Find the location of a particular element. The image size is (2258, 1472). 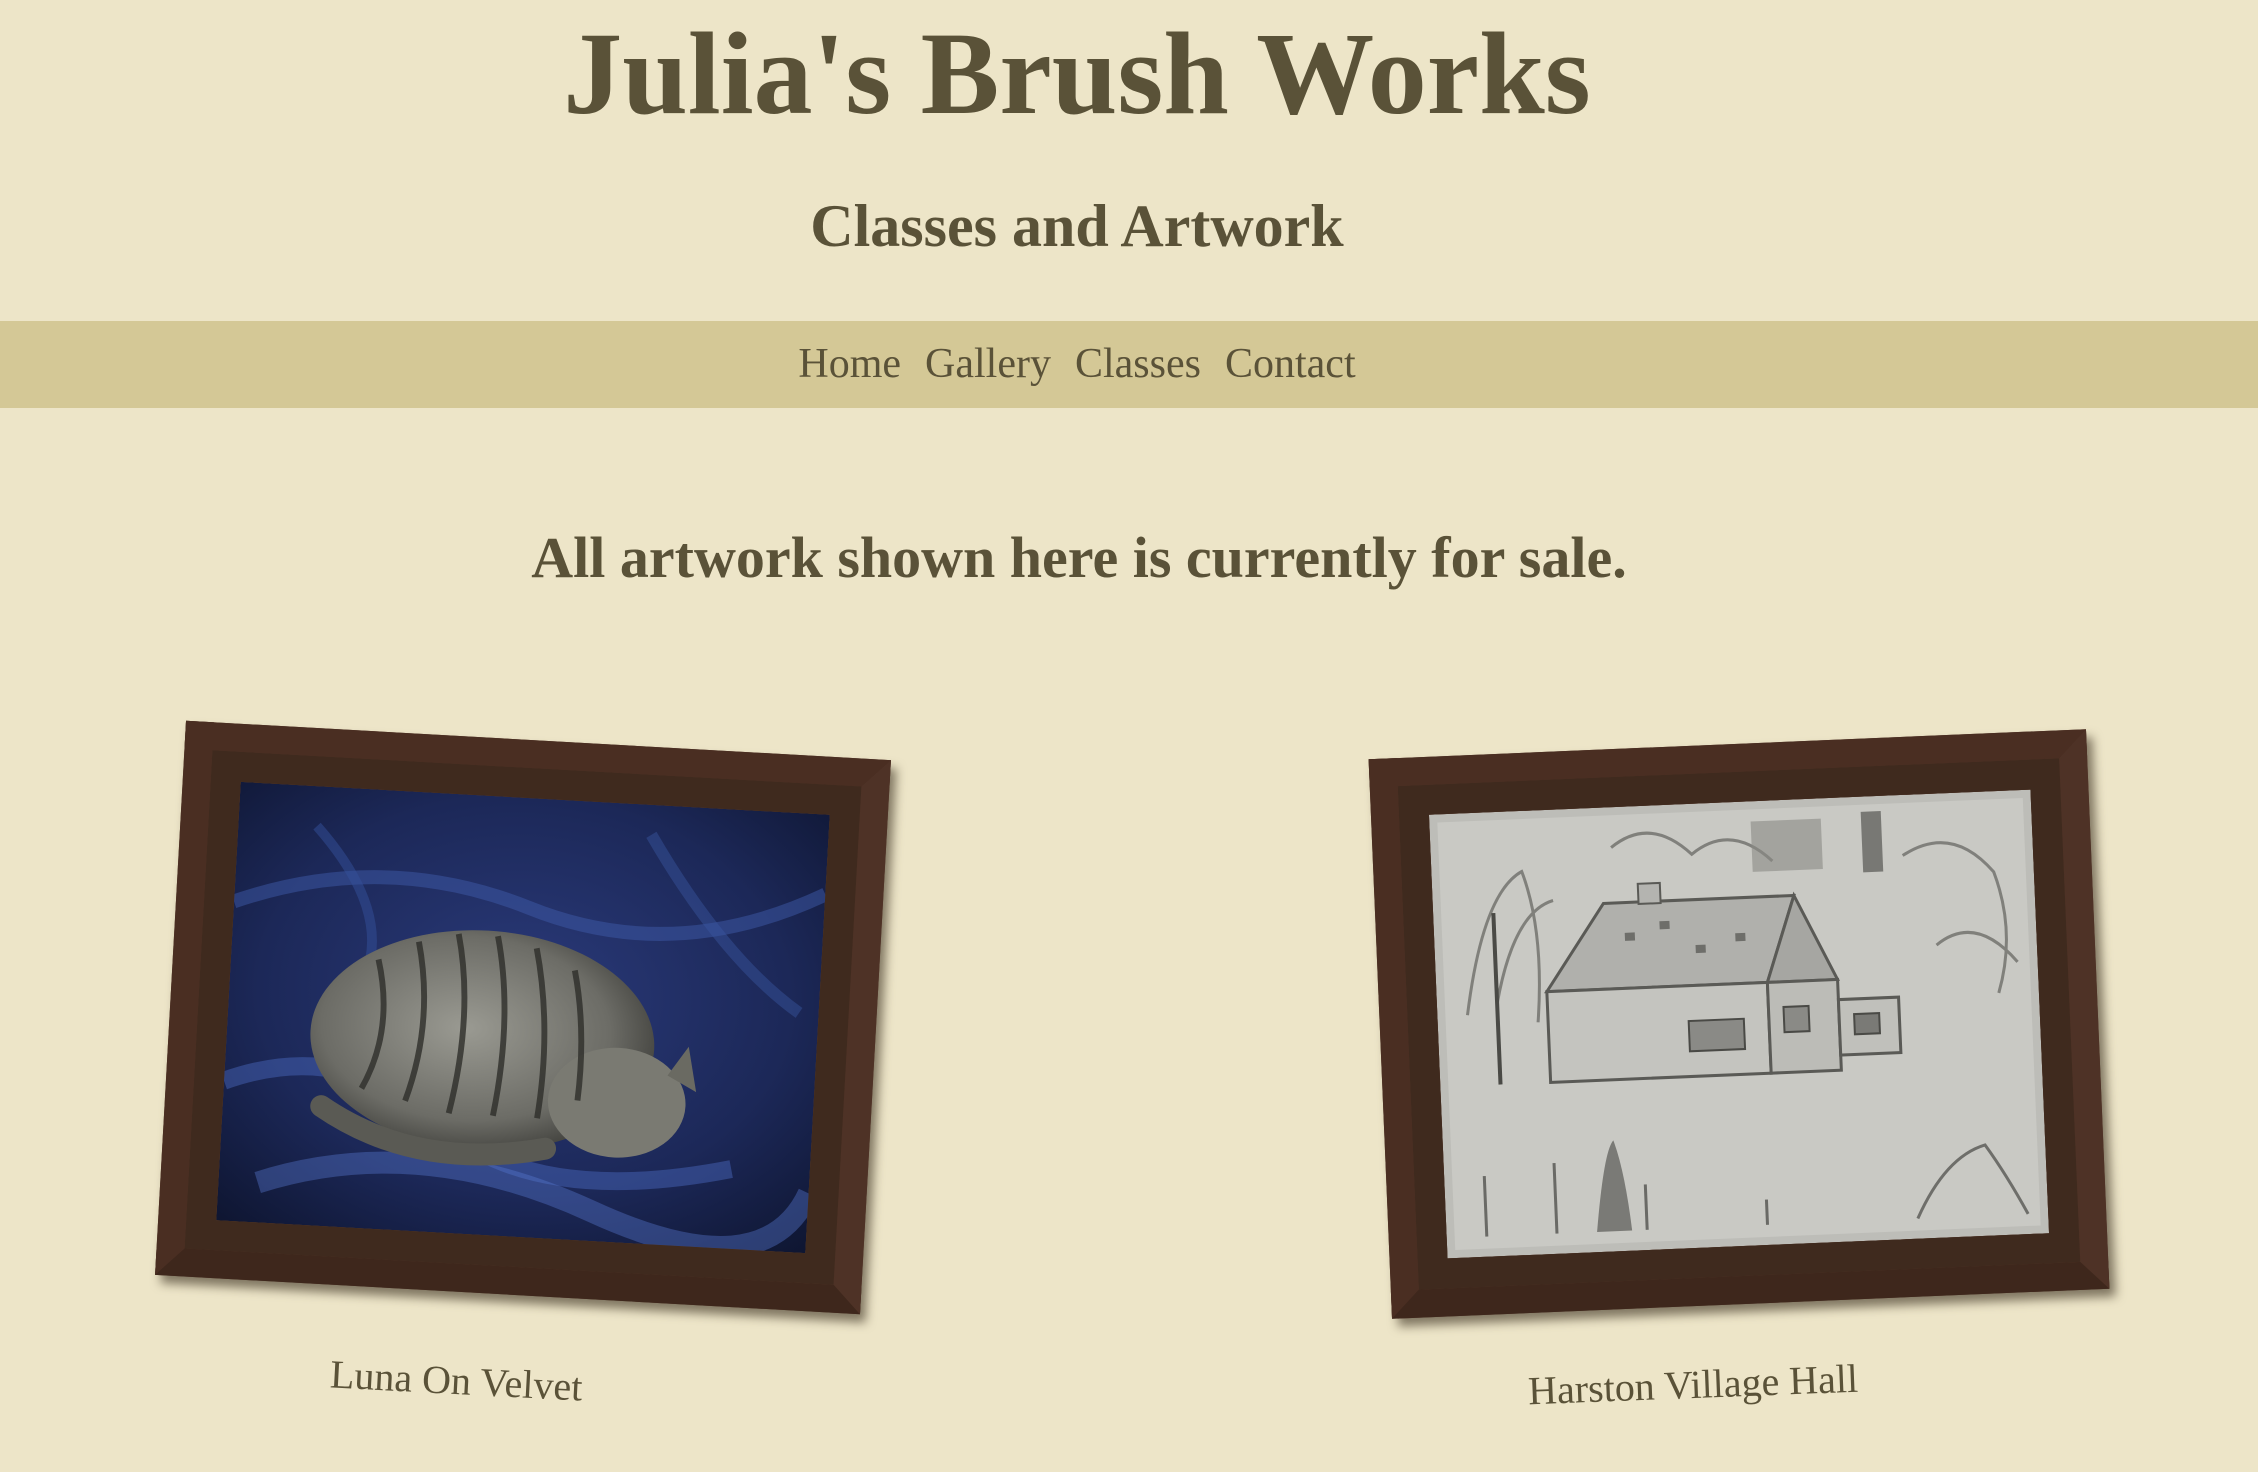

nav-links: Home Gallery Classes Contact is located at coordinates (1077, 364).